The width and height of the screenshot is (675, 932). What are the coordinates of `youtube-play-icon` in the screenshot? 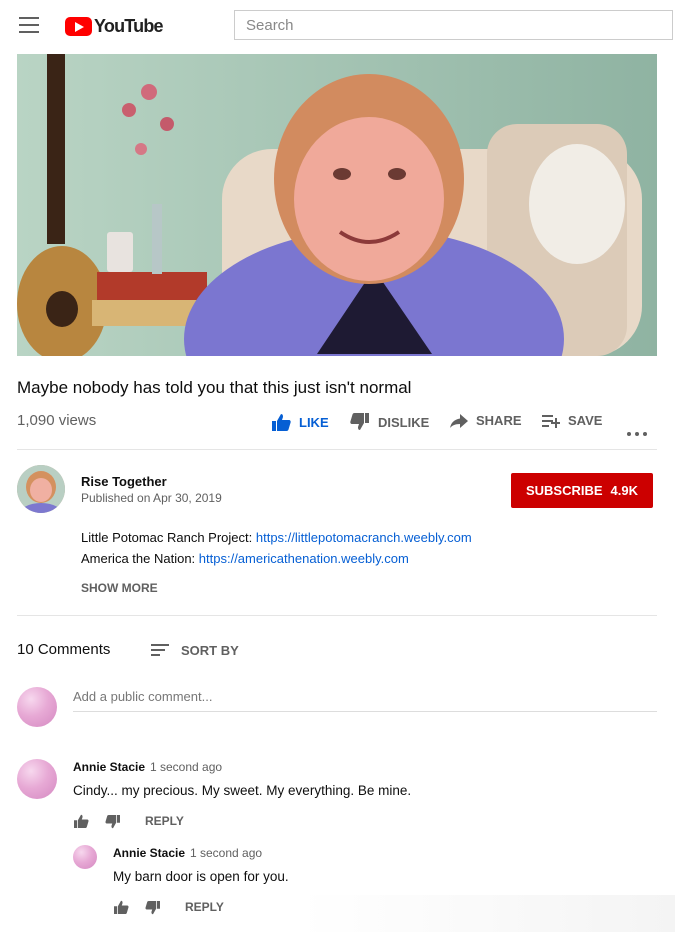 It's located at (78, 26).